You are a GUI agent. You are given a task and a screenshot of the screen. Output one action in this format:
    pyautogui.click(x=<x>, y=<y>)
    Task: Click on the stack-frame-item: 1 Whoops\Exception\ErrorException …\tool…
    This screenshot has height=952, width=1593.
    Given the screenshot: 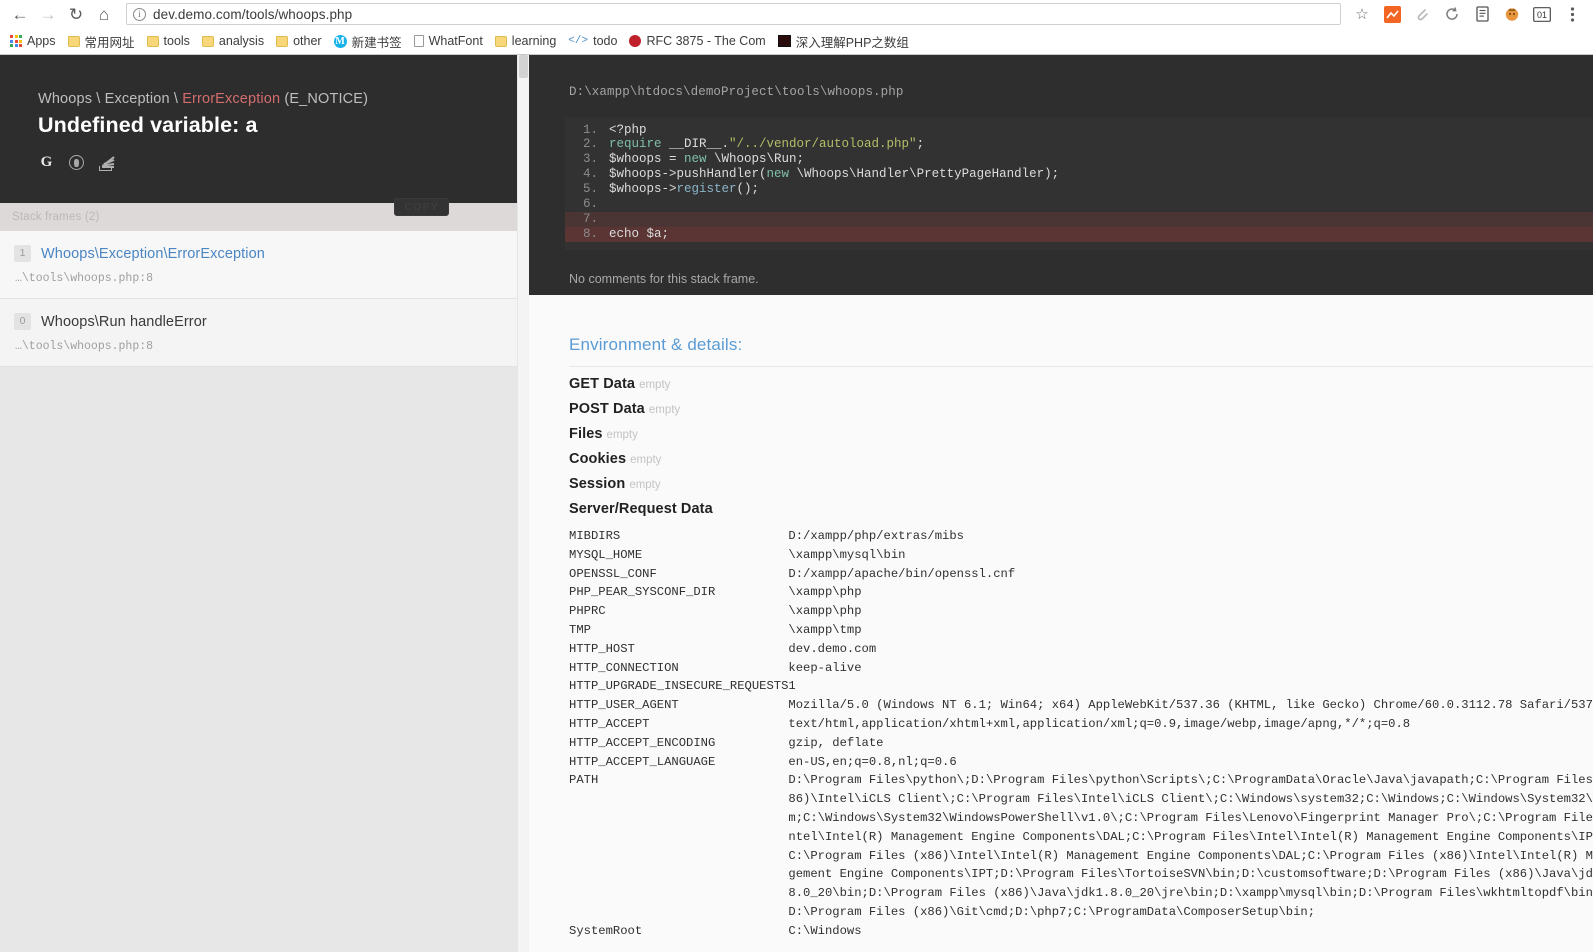 What is the action you would take?
    pyautogui.click(x=264, y=265)
    